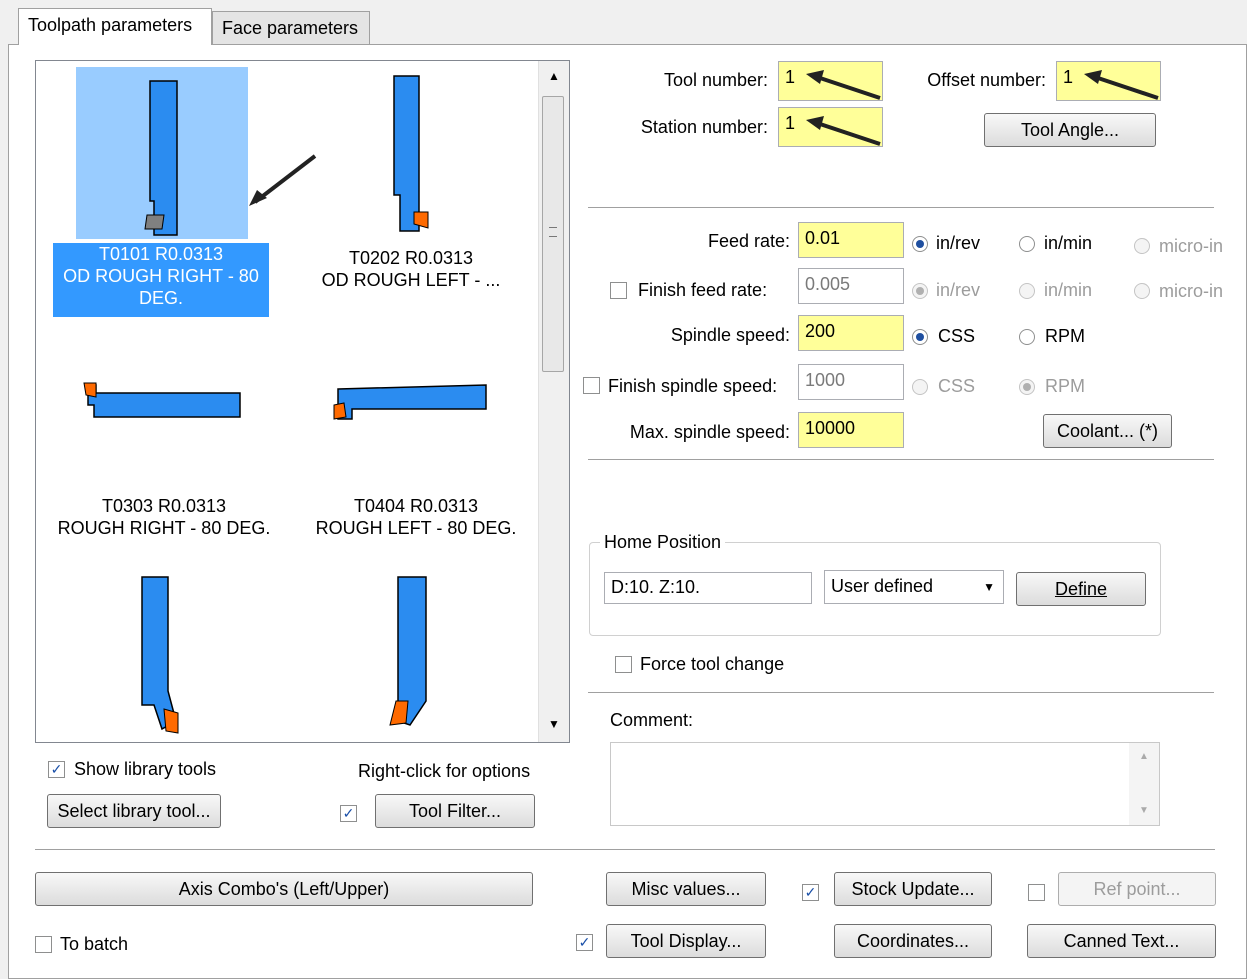  I want to click on tool-icon-rough-left, so click(413, 401).